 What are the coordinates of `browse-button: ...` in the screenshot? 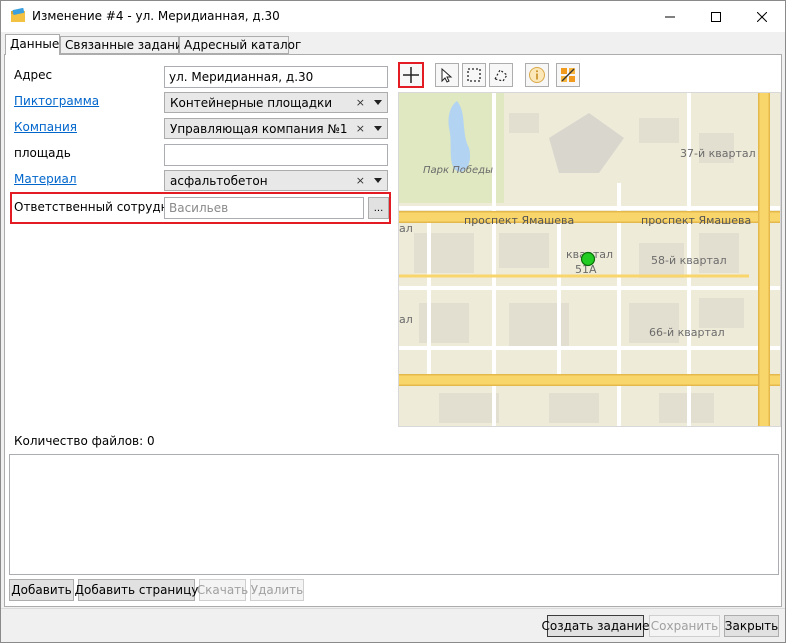 It's located at (378, 208).